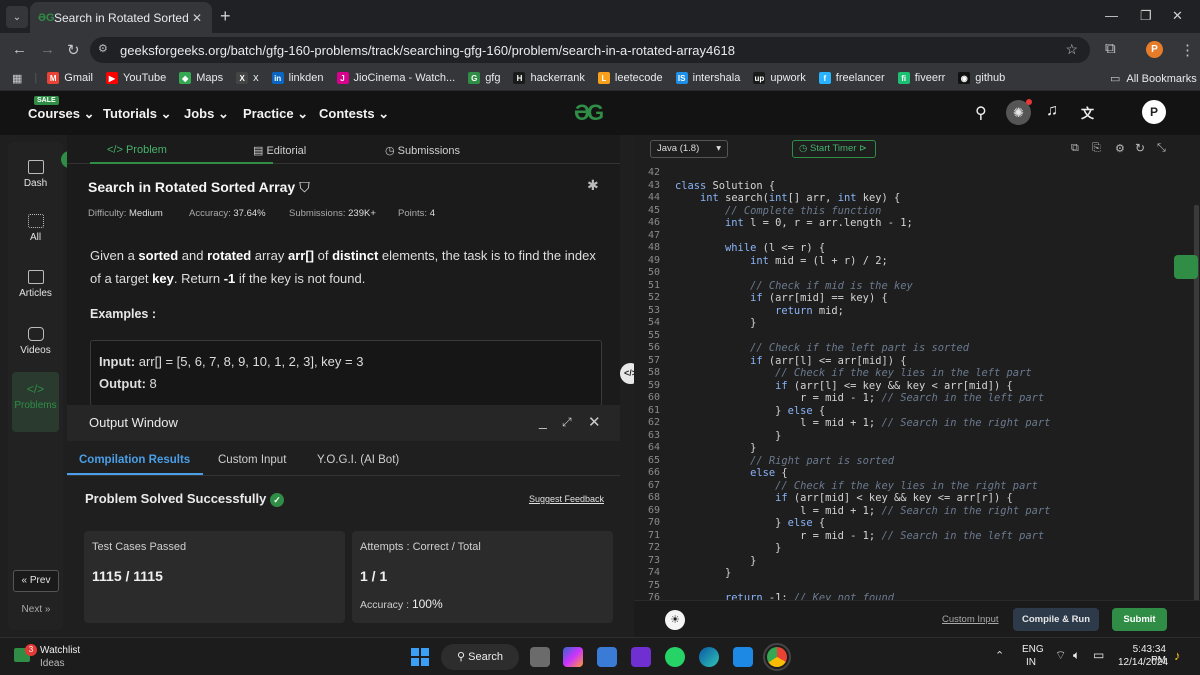 The image size is (1200, 675). What do you see at coordinates (689, 149) in the screenshot?
I see `language-select: Java (1.8) ▾` at bounding box center [689, 149].